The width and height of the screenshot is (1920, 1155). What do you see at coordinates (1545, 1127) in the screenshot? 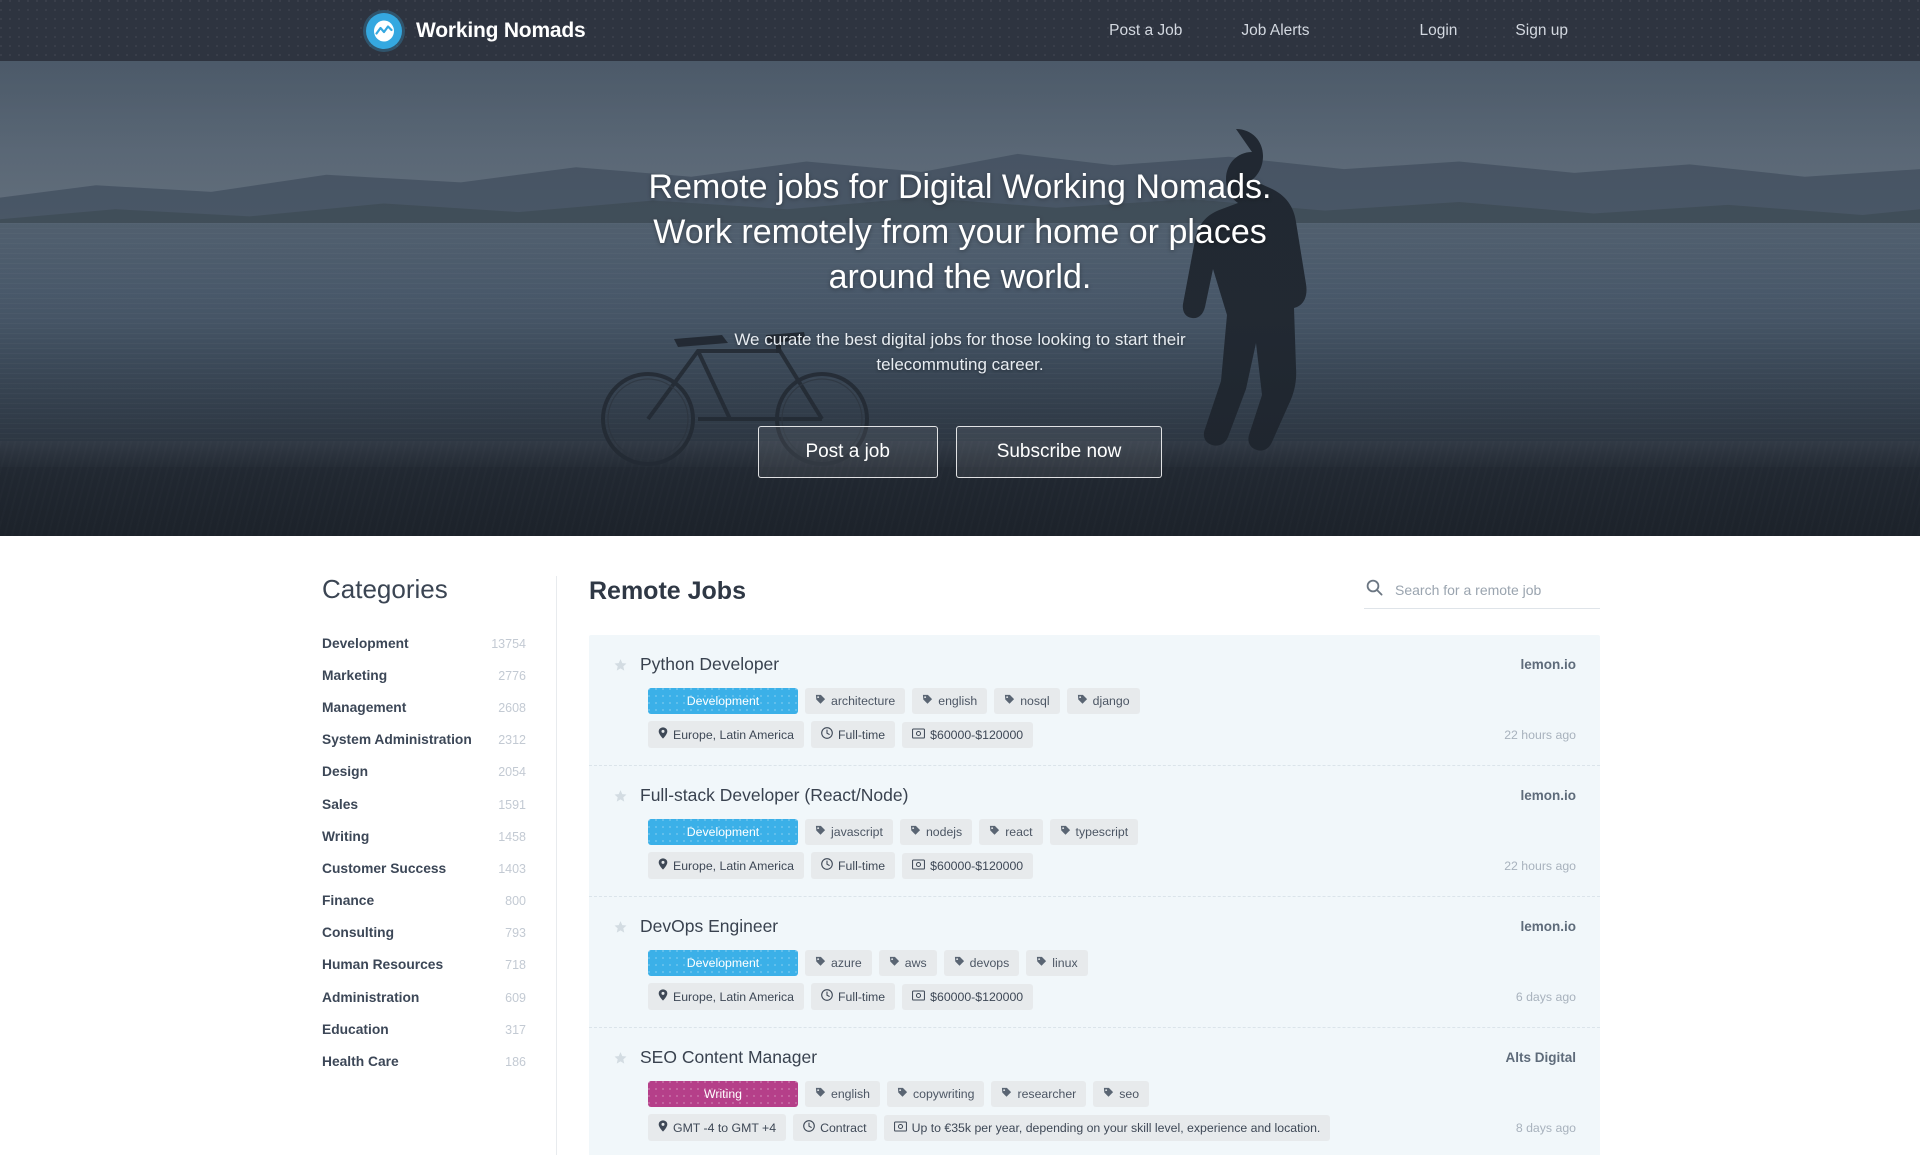
I see `job-posted-age: 8 days ago` at bounding box center [1545, 1127].